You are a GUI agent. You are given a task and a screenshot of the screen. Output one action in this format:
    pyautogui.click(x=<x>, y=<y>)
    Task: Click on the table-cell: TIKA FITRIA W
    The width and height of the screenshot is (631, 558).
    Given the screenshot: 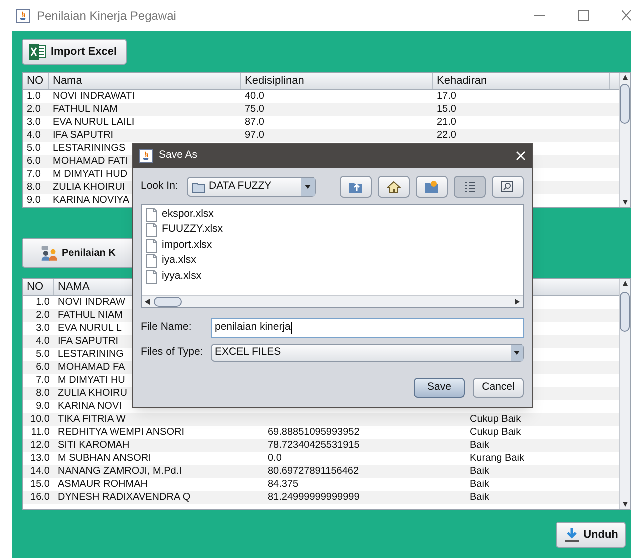 What is the action you would take?
    pyautogui.click(x=92, y=419)
    